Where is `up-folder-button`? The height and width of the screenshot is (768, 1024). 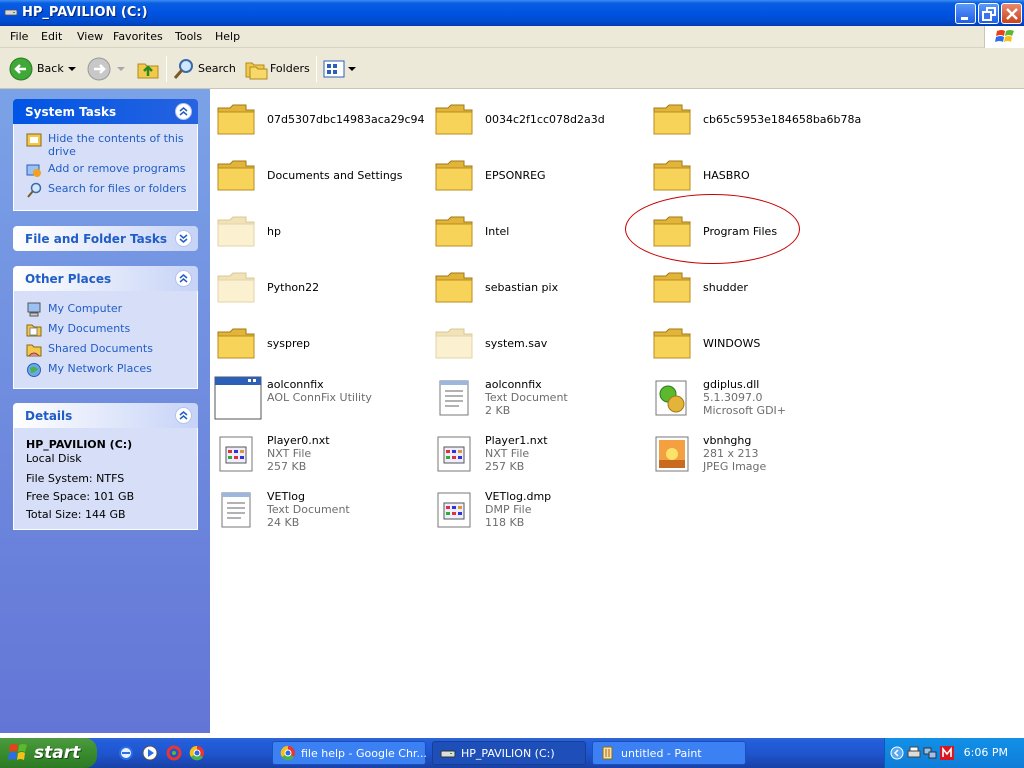
up-folder-button is located at coordinates (148, 69).